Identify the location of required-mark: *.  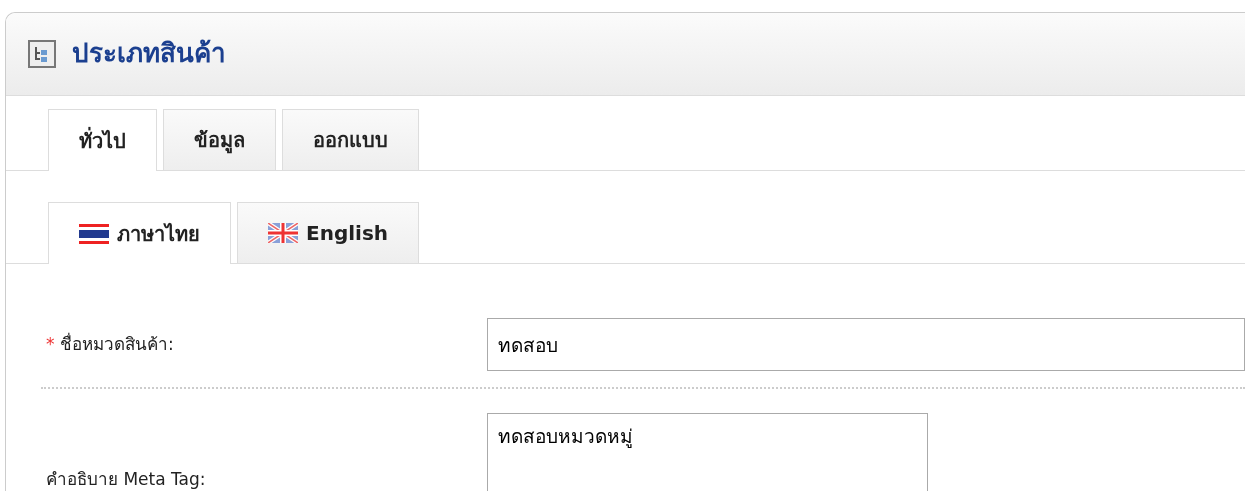
(50, 344).